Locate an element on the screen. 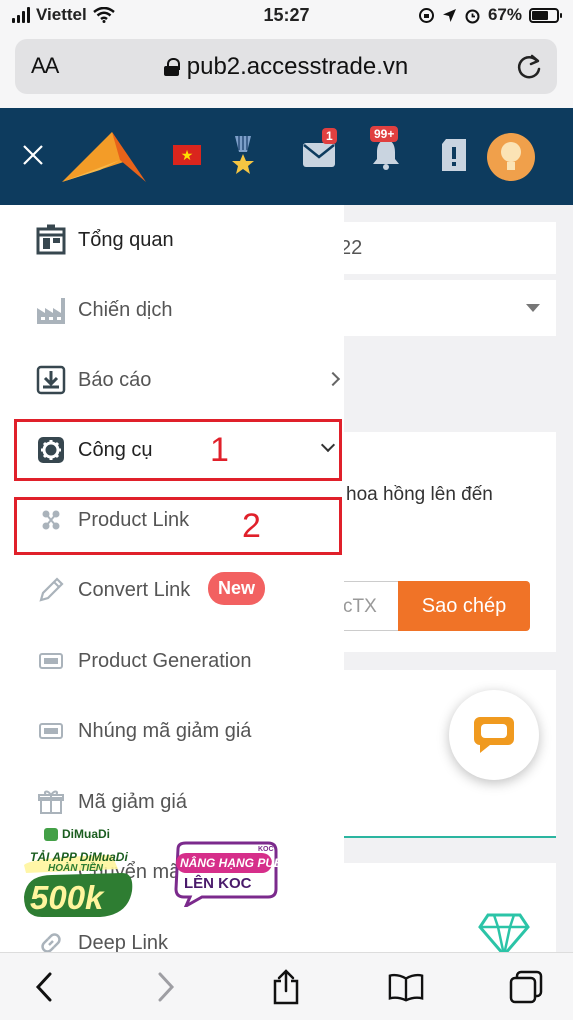  book-icon is located at coordinates (406, 987).